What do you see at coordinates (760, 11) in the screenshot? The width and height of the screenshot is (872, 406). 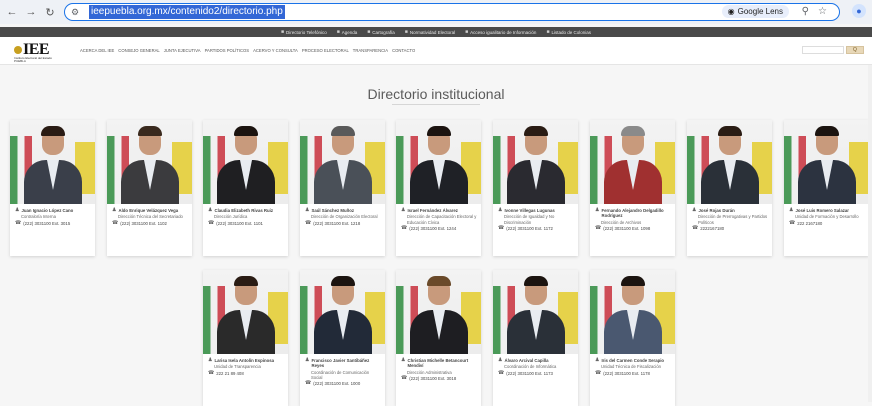 I see `google-lens-label: Google Lens` at bounding box center [760, 11].